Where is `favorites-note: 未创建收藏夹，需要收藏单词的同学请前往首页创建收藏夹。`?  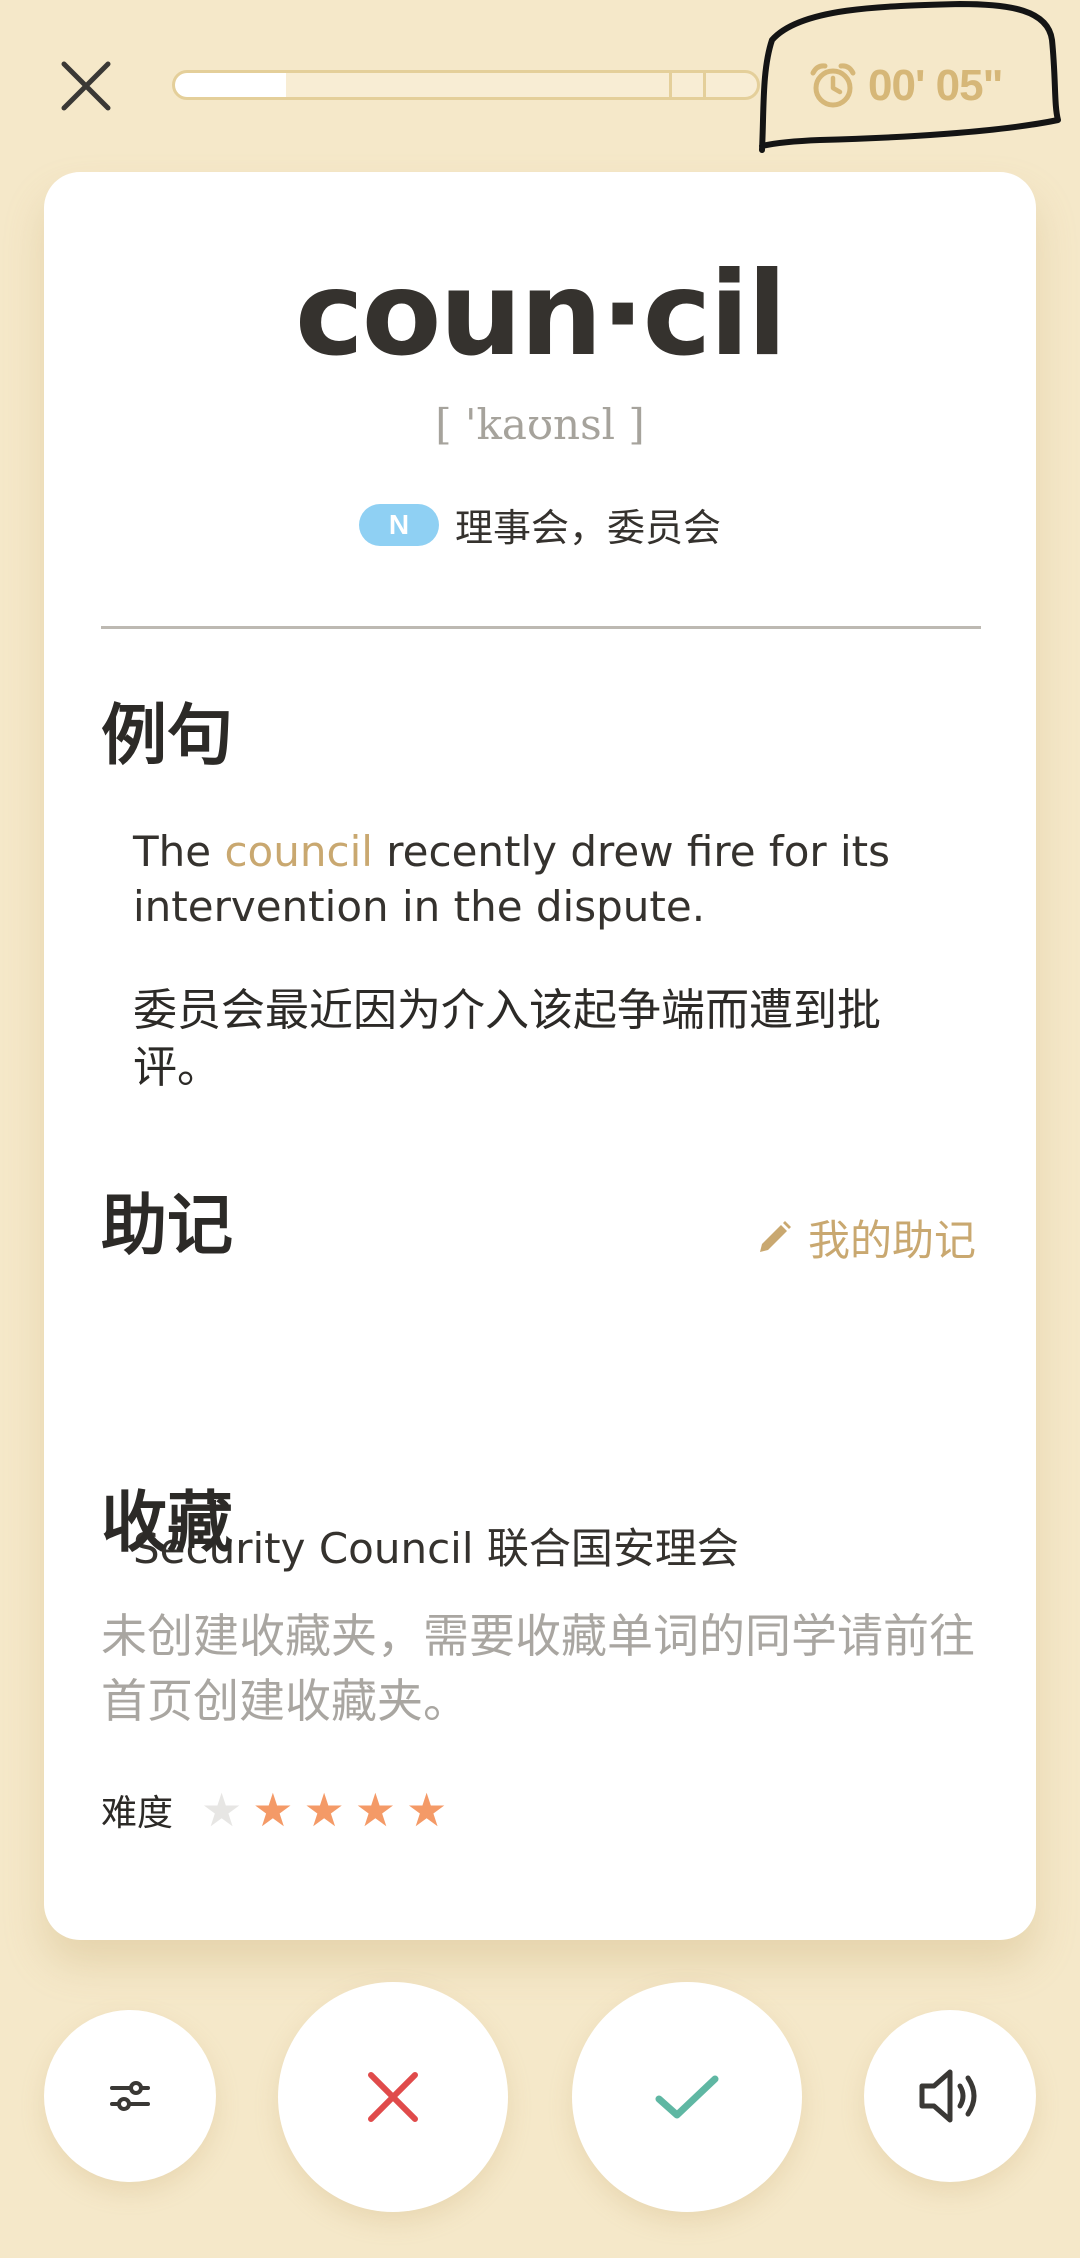 favorites-note: 未创建收藏夹，需要收藏单词的同学请前往首页创建收藏夹。 is located at coordinates (538, 1668).